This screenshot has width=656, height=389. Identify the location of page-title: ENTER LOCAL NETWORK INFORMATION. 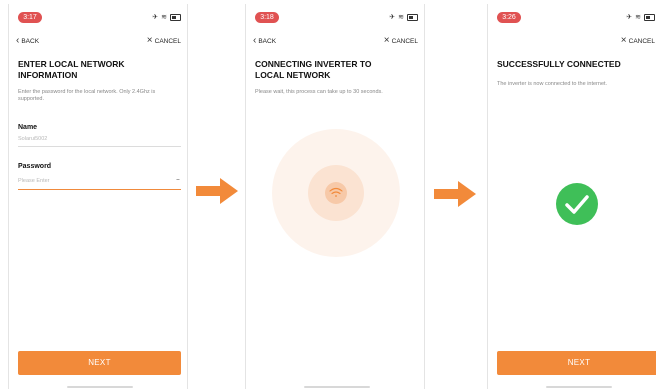
(71, 69).